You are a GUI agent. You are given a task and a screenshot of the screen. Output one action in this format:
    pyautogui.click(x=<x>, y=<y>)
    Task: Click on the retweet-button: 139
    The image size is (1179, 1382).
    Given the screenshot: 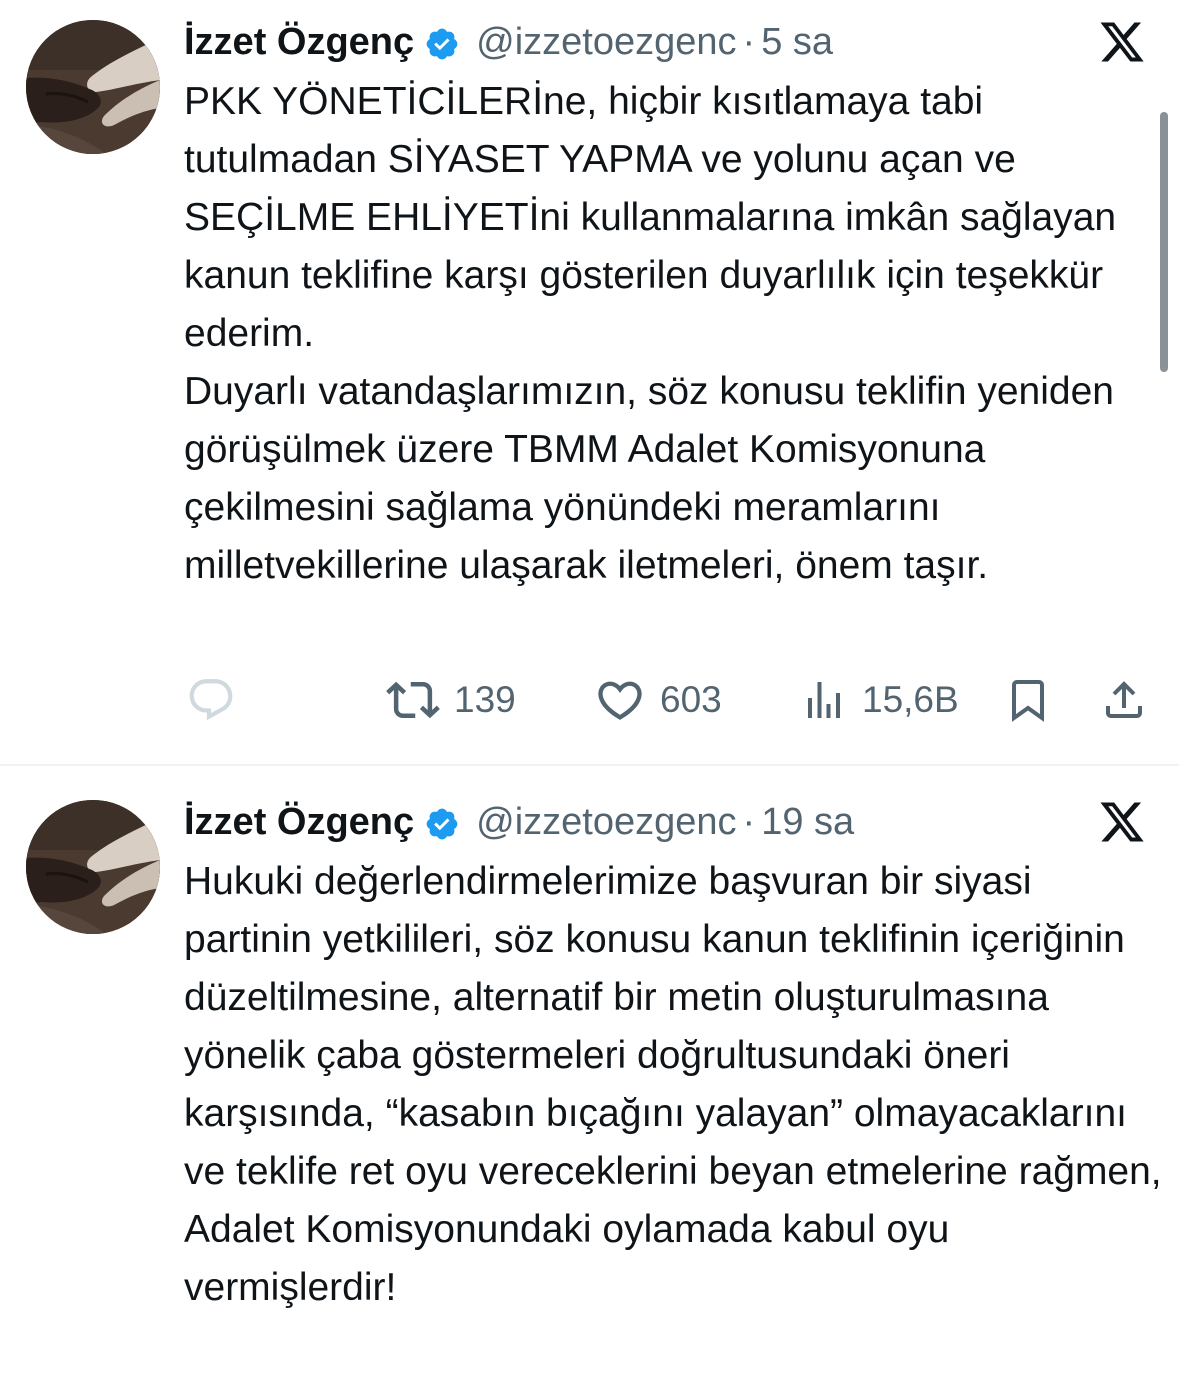 What is the action you would take?
    pyautogui.click(x=451, y=700)
    